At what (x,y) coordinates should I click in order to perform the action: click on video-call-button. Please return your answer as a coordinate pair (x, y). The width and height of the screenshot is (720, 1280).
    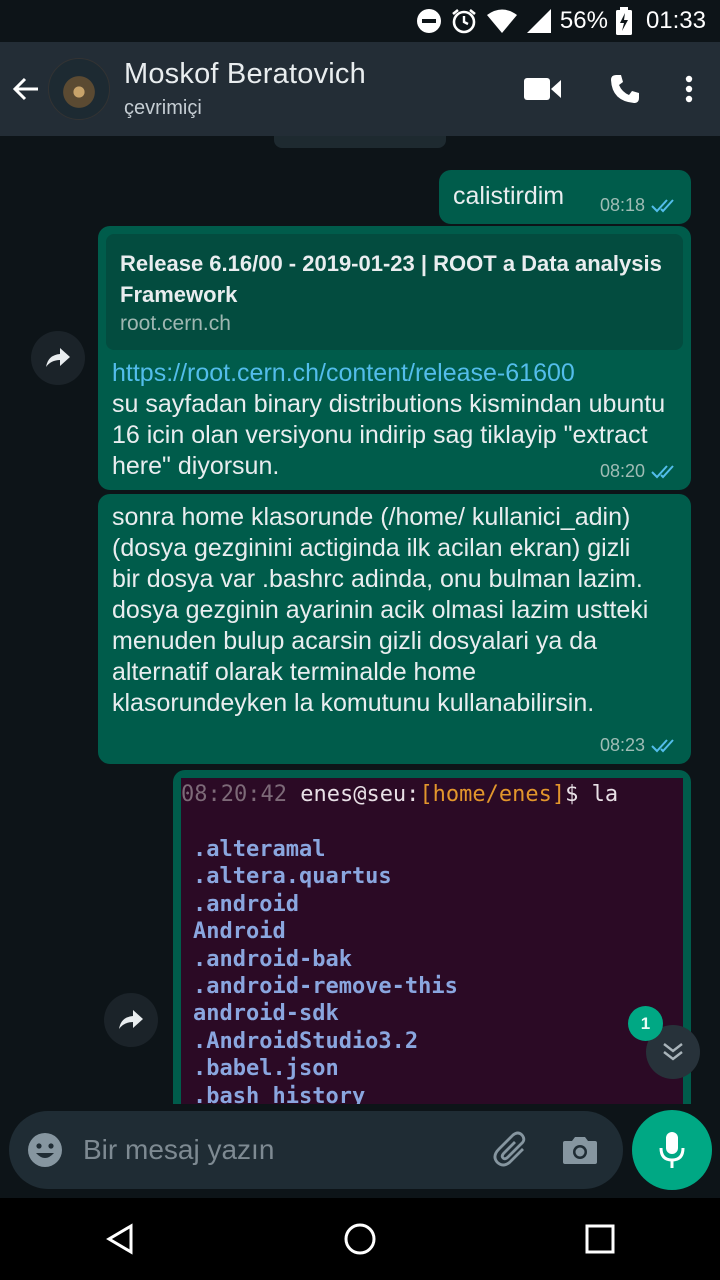
    Looking at the image, I should click on (543, 89).